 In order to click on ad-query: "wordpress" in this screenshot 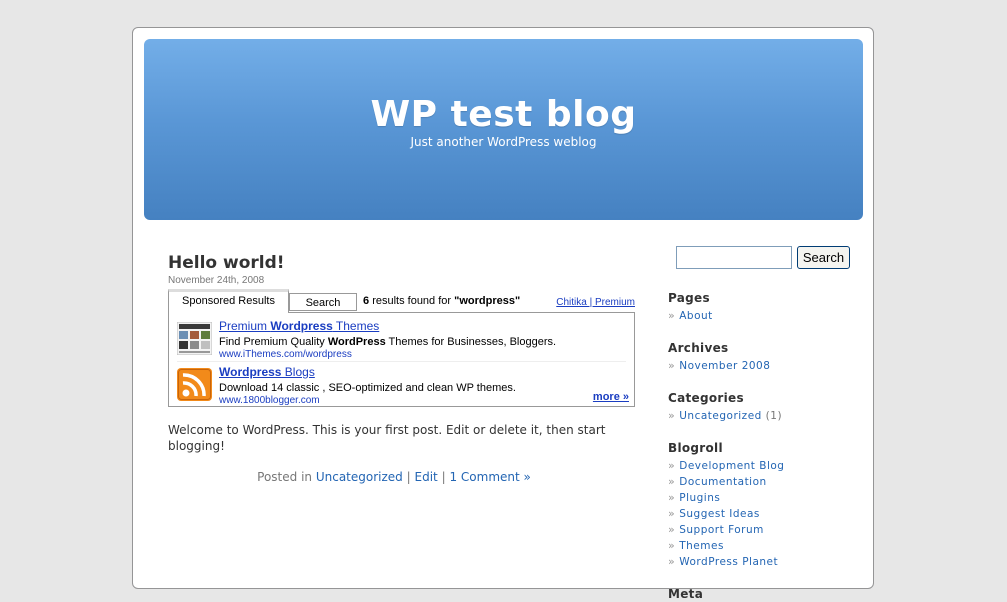, I will do `click(487, 301)`.